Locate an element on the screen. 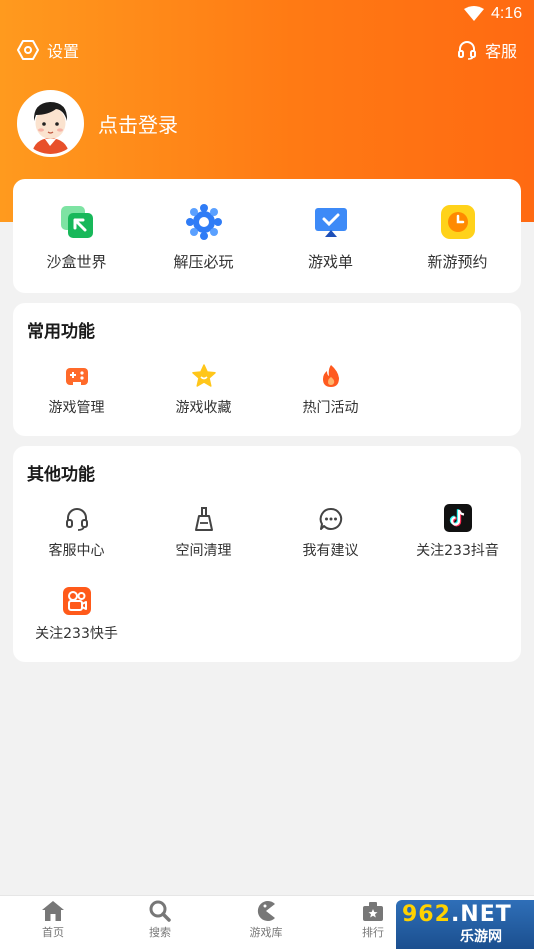 The width and height of the screenshot is (534, 949). function-game-favorite: 游戏收藏 is located at coordinates (203, 390).